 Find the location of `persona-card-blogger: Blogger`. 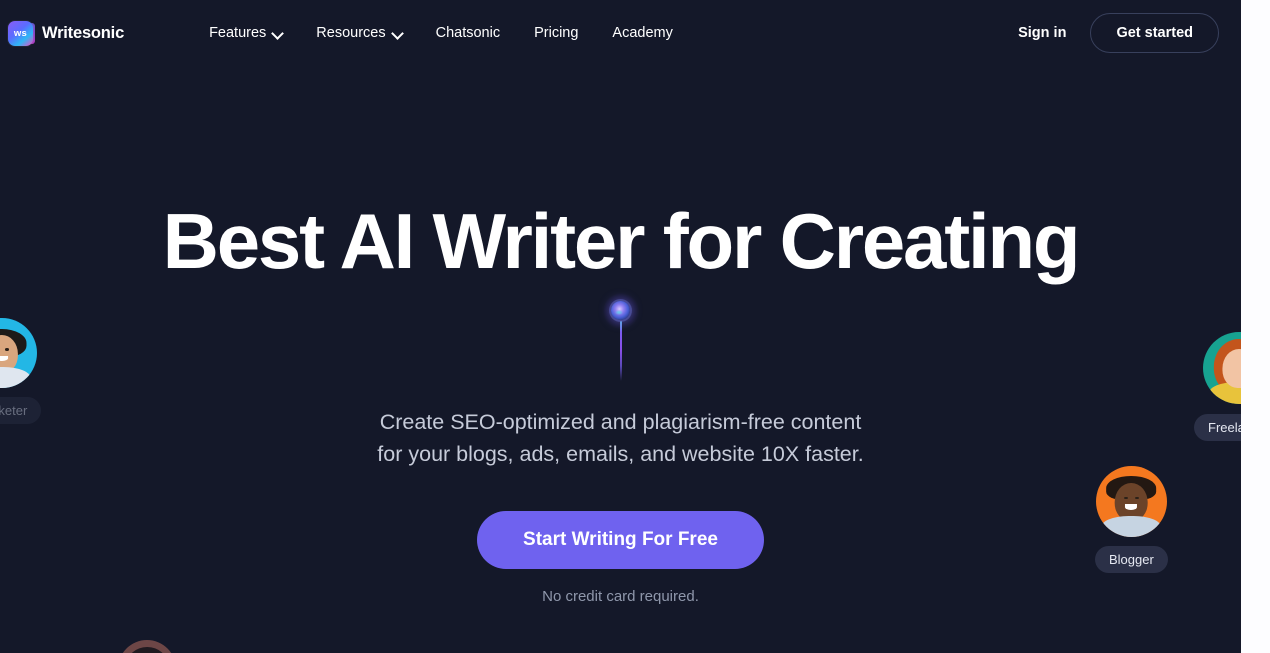

persona-card-blogger: Blogger is located at coordinates (1131, 519).